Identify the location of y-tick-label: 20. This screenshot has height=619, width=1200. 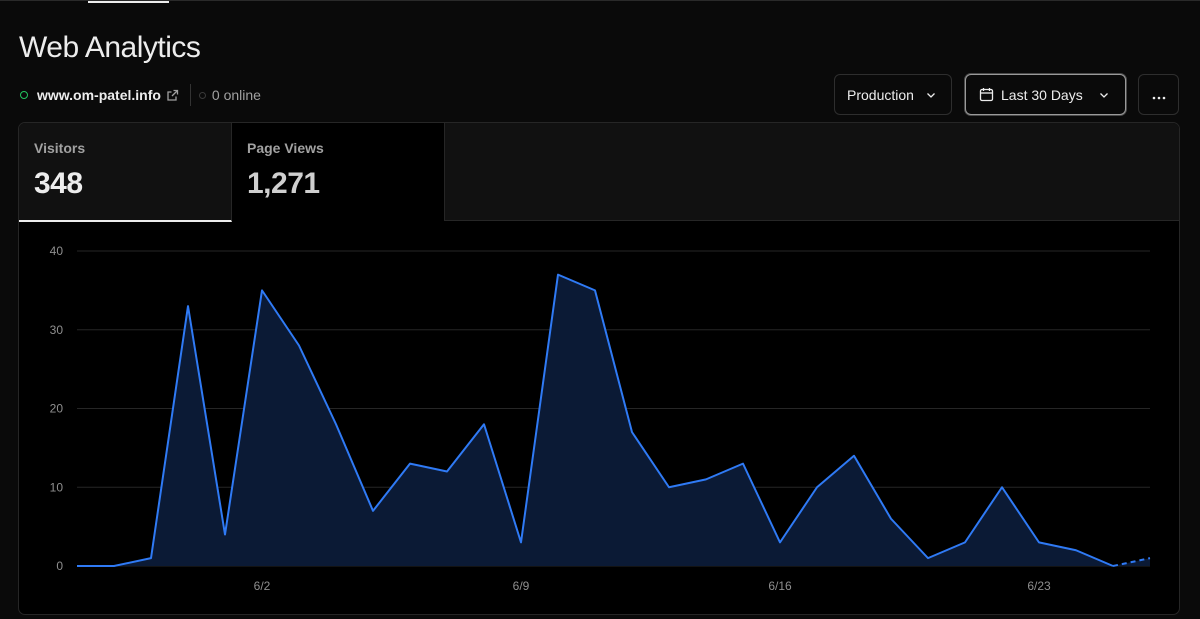
(57, 409).